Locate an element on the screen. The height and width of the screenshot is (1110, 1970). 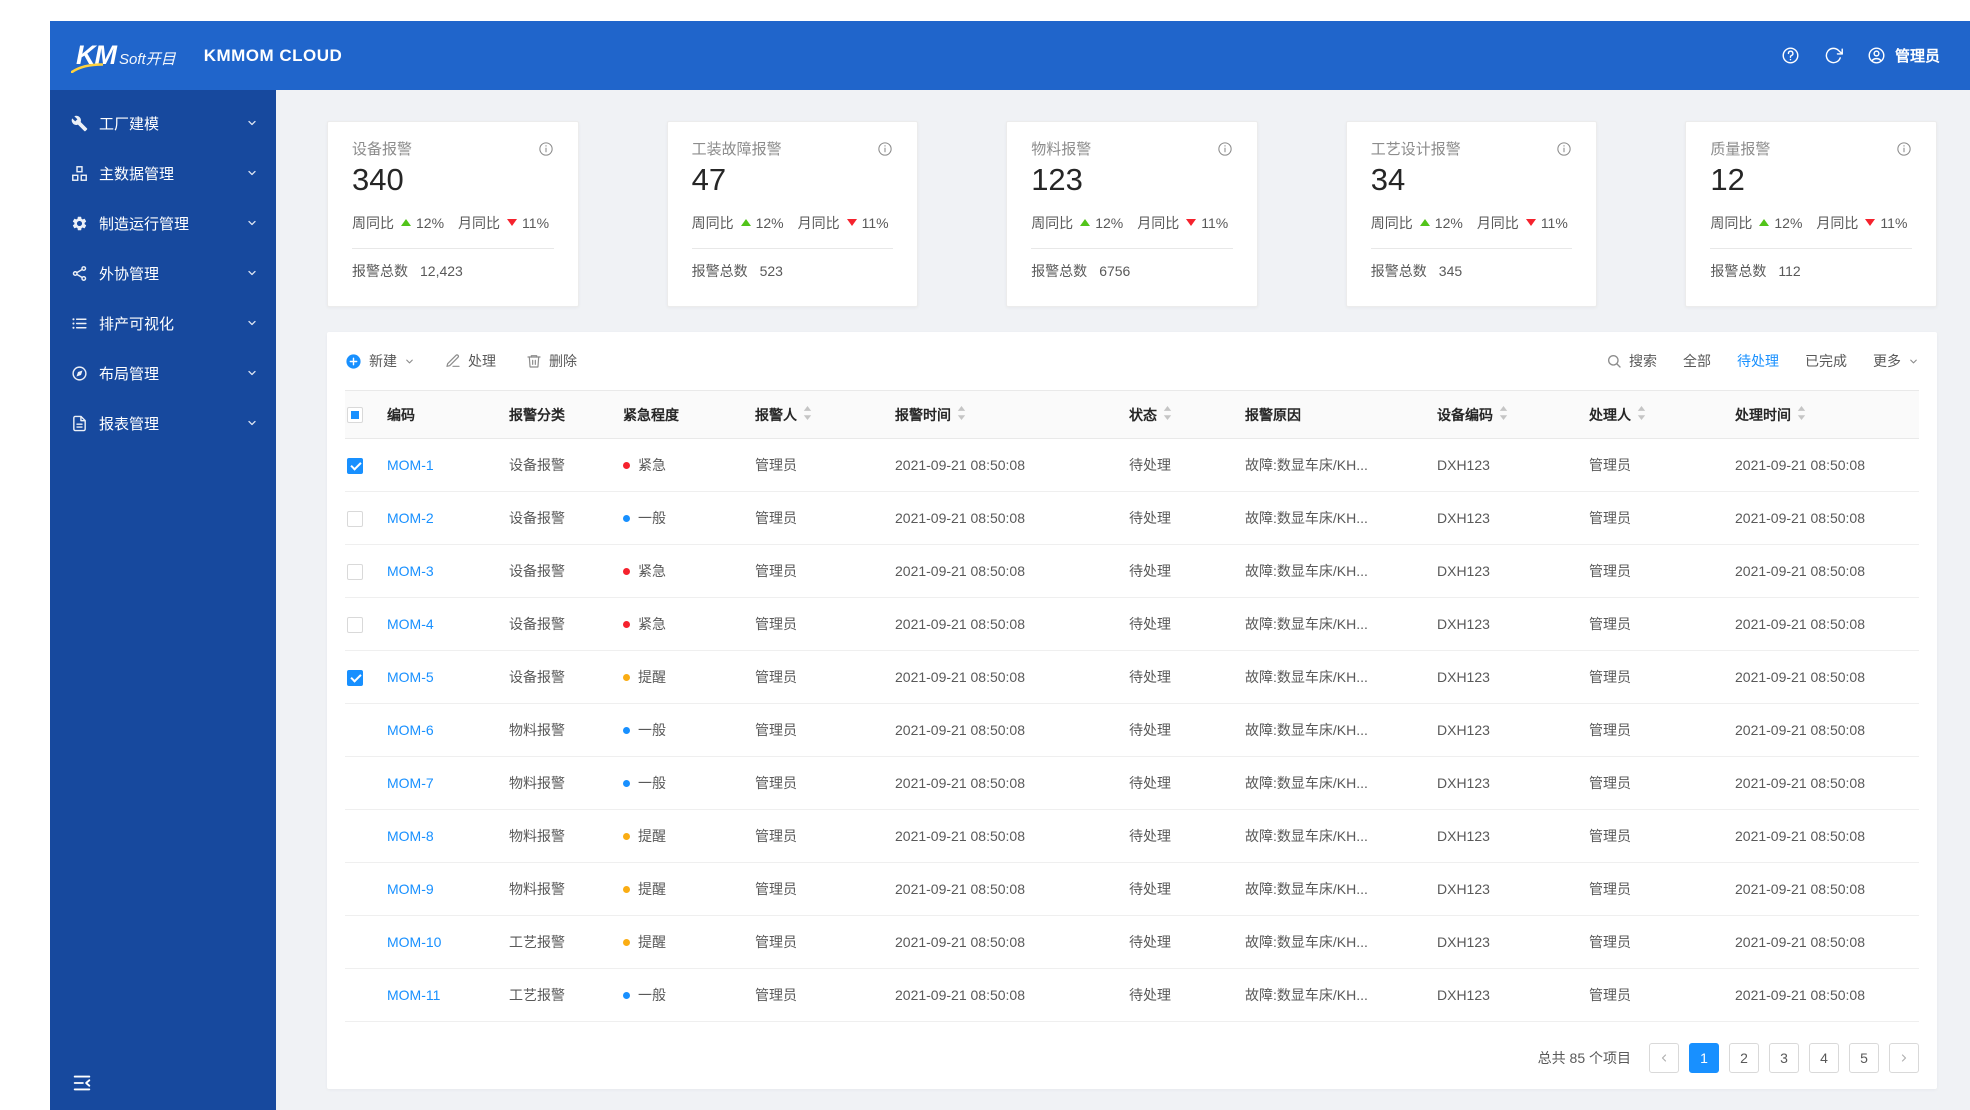
stat-card-1: 设备报警 340 周同比 12% 月同比 11% 报警总数 12,423 is located at coordinates (453, 214).